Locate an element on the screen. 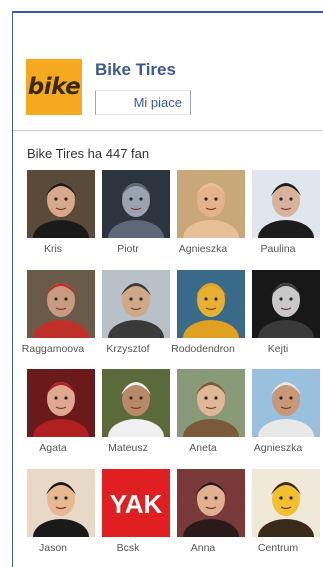  fan-name: Agata is located at coordinates (53, 448).